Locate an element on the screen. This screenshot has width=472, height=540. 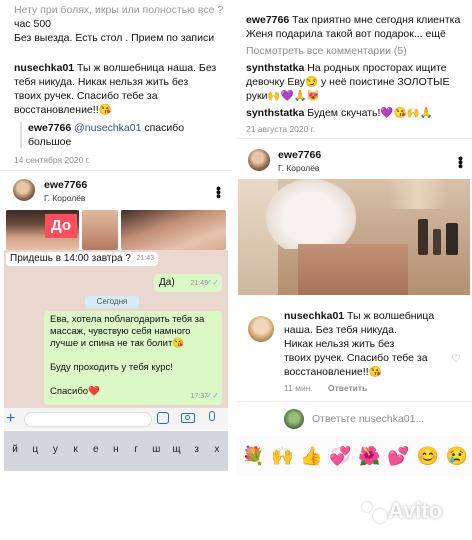
chat-message-incoming: Придешь в 14:00 завтра ? 21:43 is located at coordinates (82, 259).